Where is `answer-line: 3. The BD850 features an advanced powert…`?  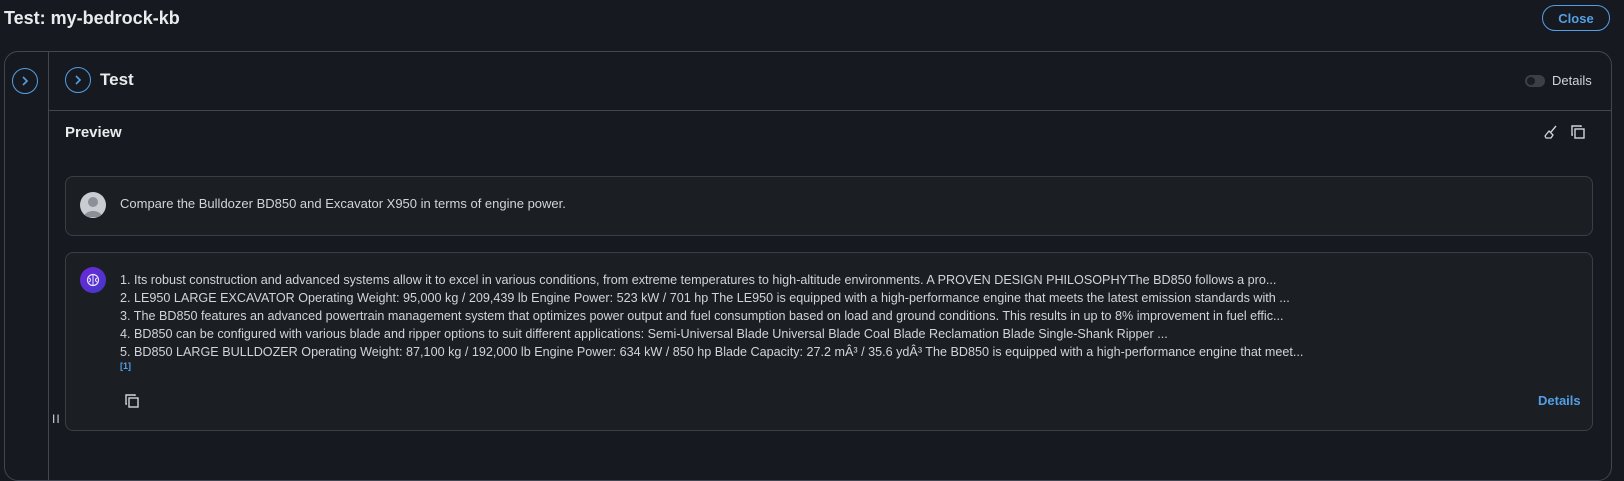
answer-line: 3. The BD850 features an advanced powert… is located at coordinates (702, 316).